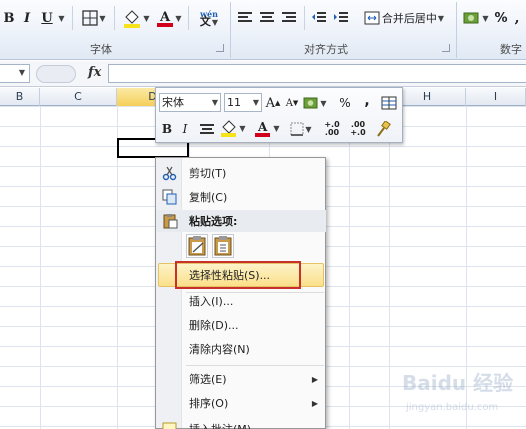 This screenshot has height=429, width=526. I want to click on comment-icon, so click(169, 425).